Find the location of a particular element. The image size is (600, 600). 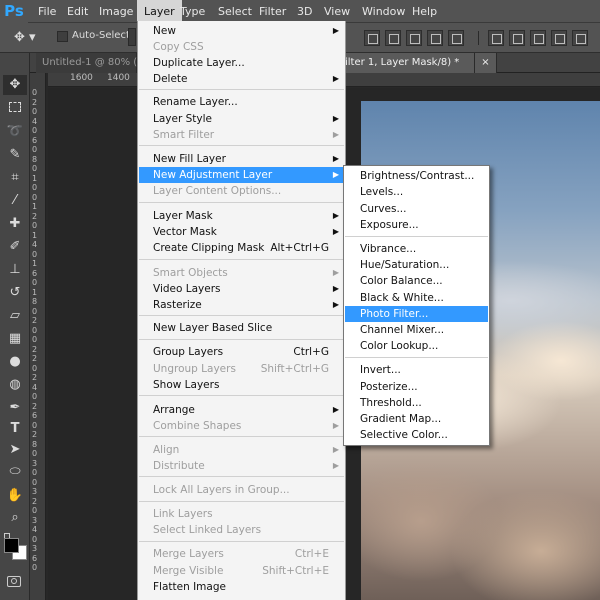

marquee-icon is located at coordinates (15, 109).